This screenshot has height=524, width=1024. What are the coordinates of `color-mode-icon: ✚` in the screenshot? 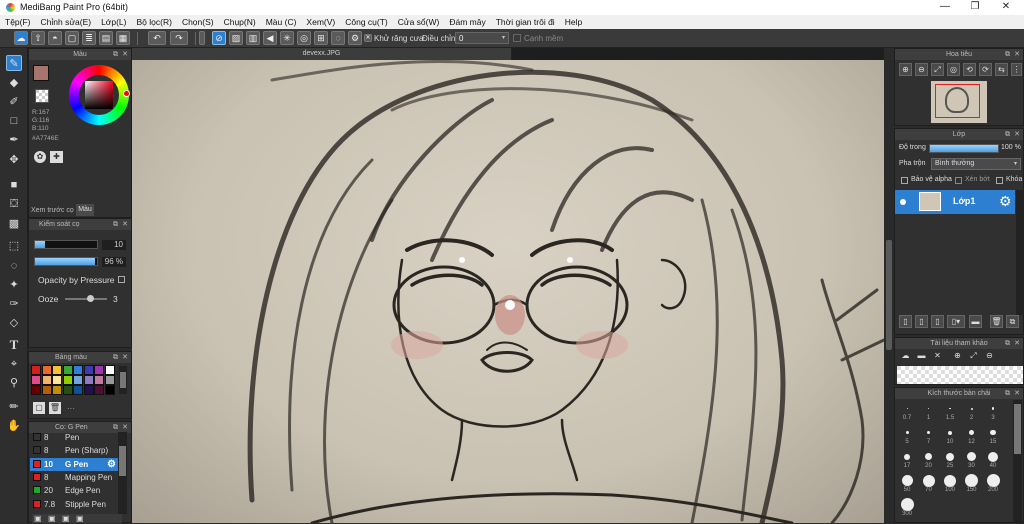 It's located at (56, 157).